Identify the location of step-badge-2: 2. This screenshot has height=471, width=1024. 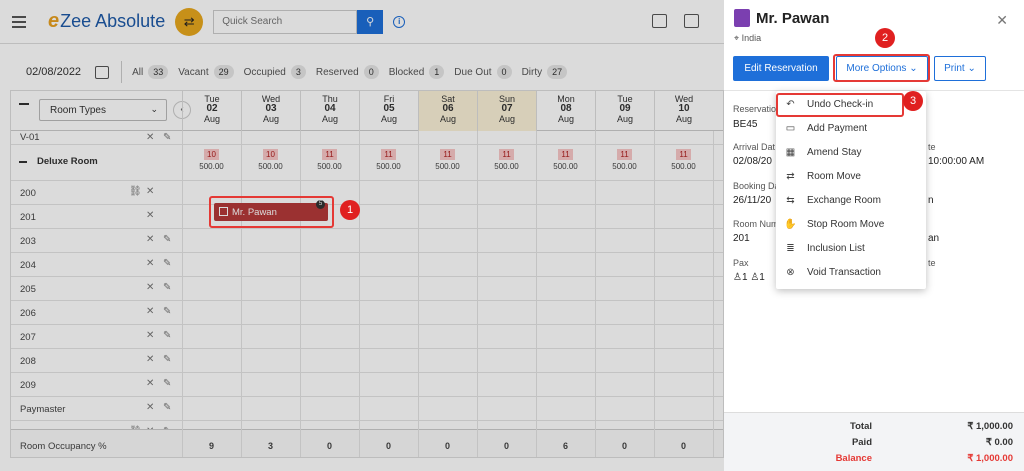
(885, 38).